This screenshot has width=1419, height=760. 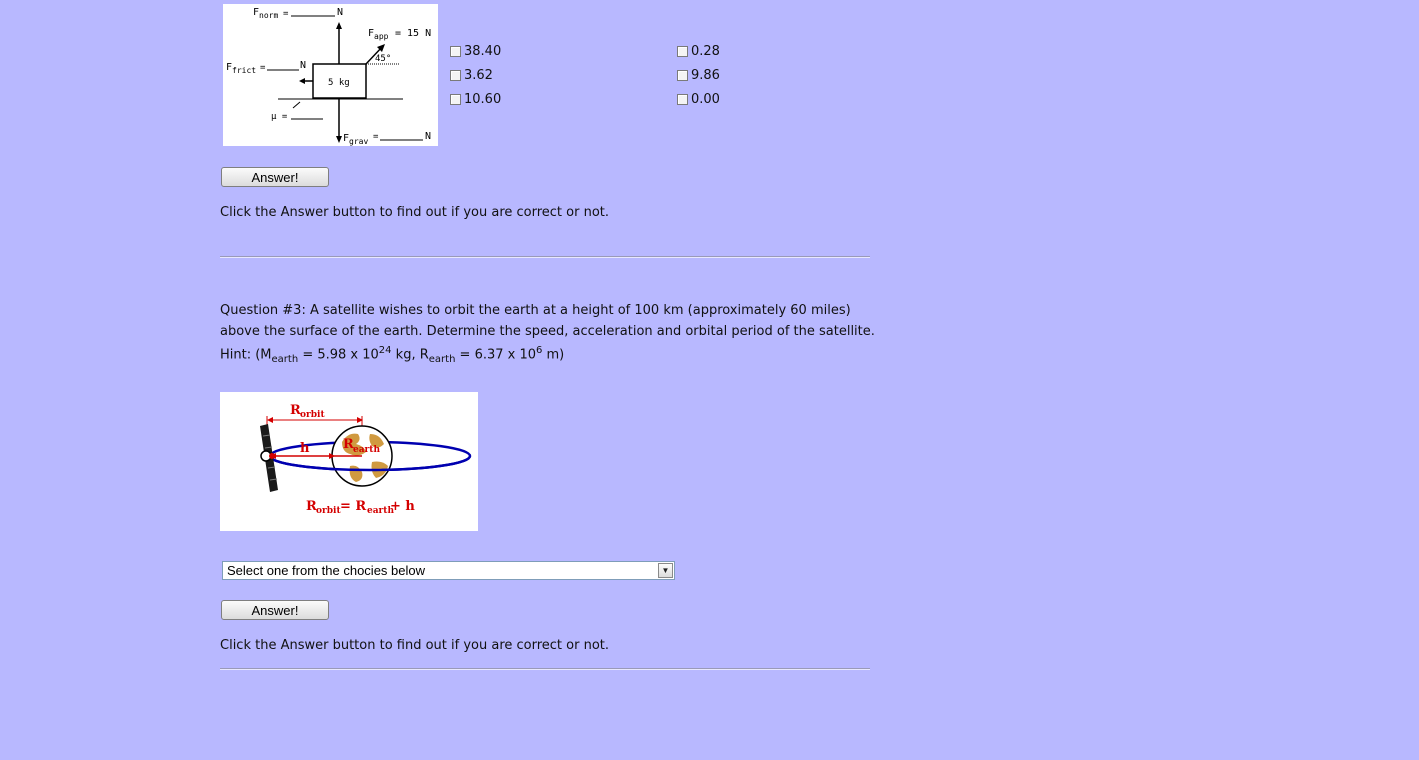 What do you see at coordinates (349, 461) in the screenshot?
I see `satellite-orbit-diagram: R orbit h R earth R orbit = R earth + h` at bounding box center [349, 461].